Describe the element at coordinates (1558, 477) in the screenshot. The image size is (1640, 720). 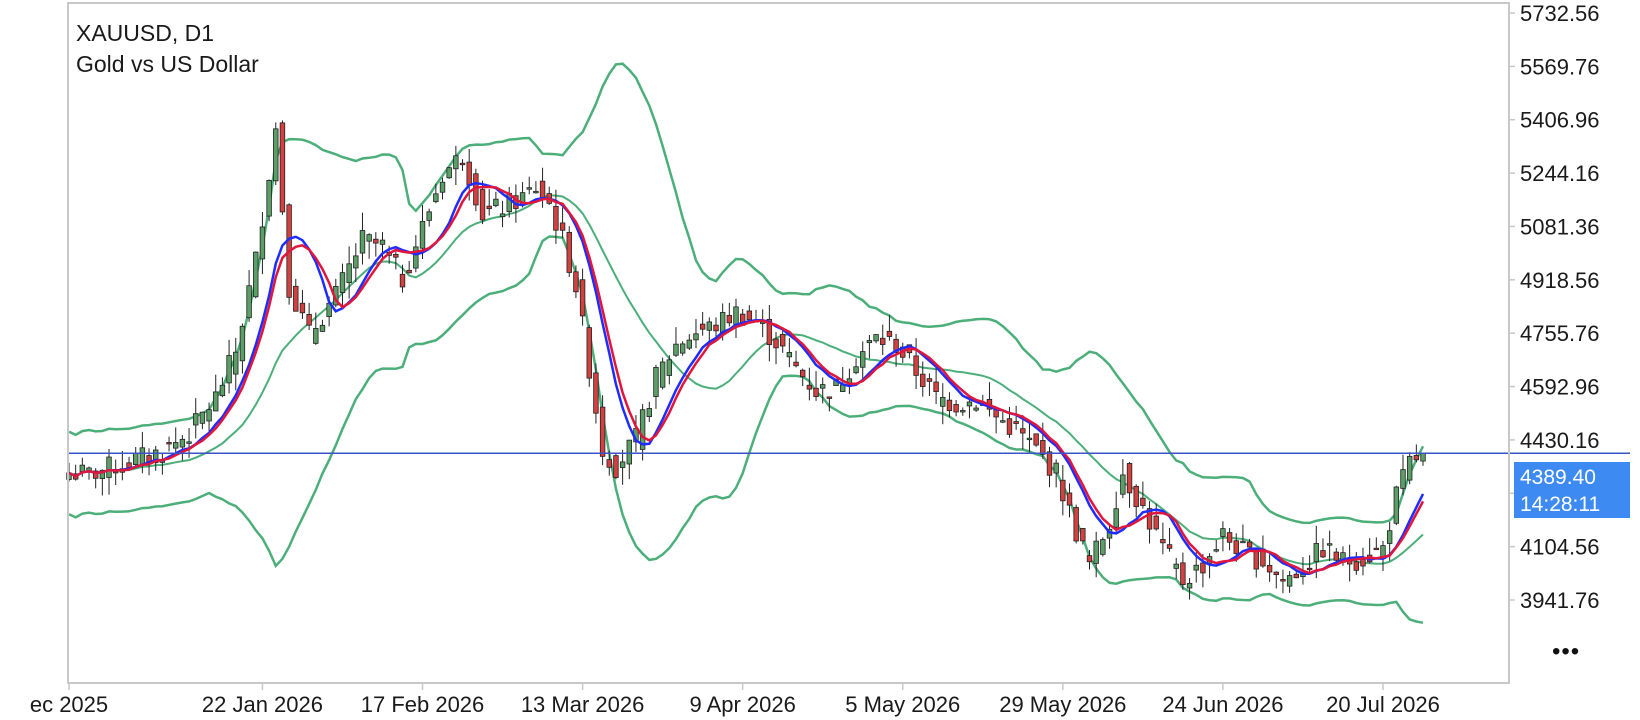
I see `current-price-value: 4389.40` at that location.